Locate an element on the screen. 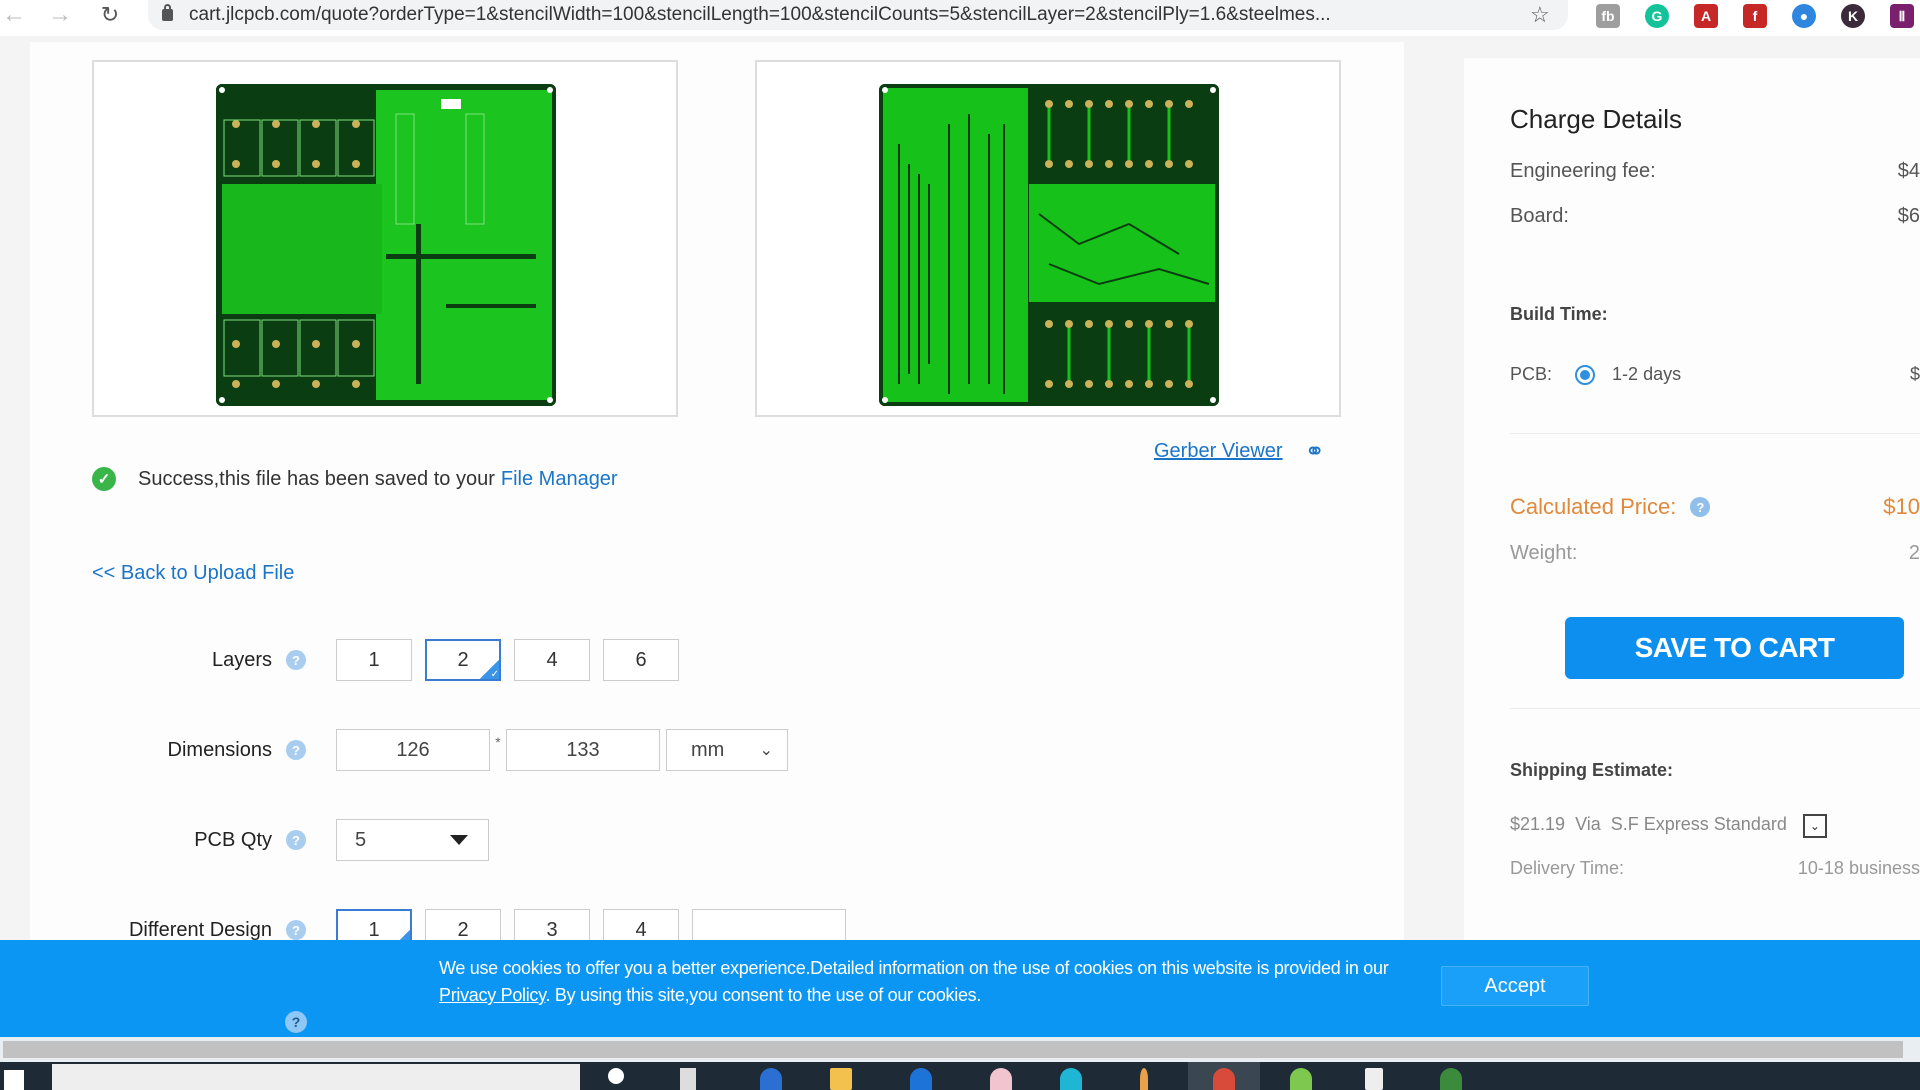  weight-label: Weight: is located at coordinates (1544, 553).